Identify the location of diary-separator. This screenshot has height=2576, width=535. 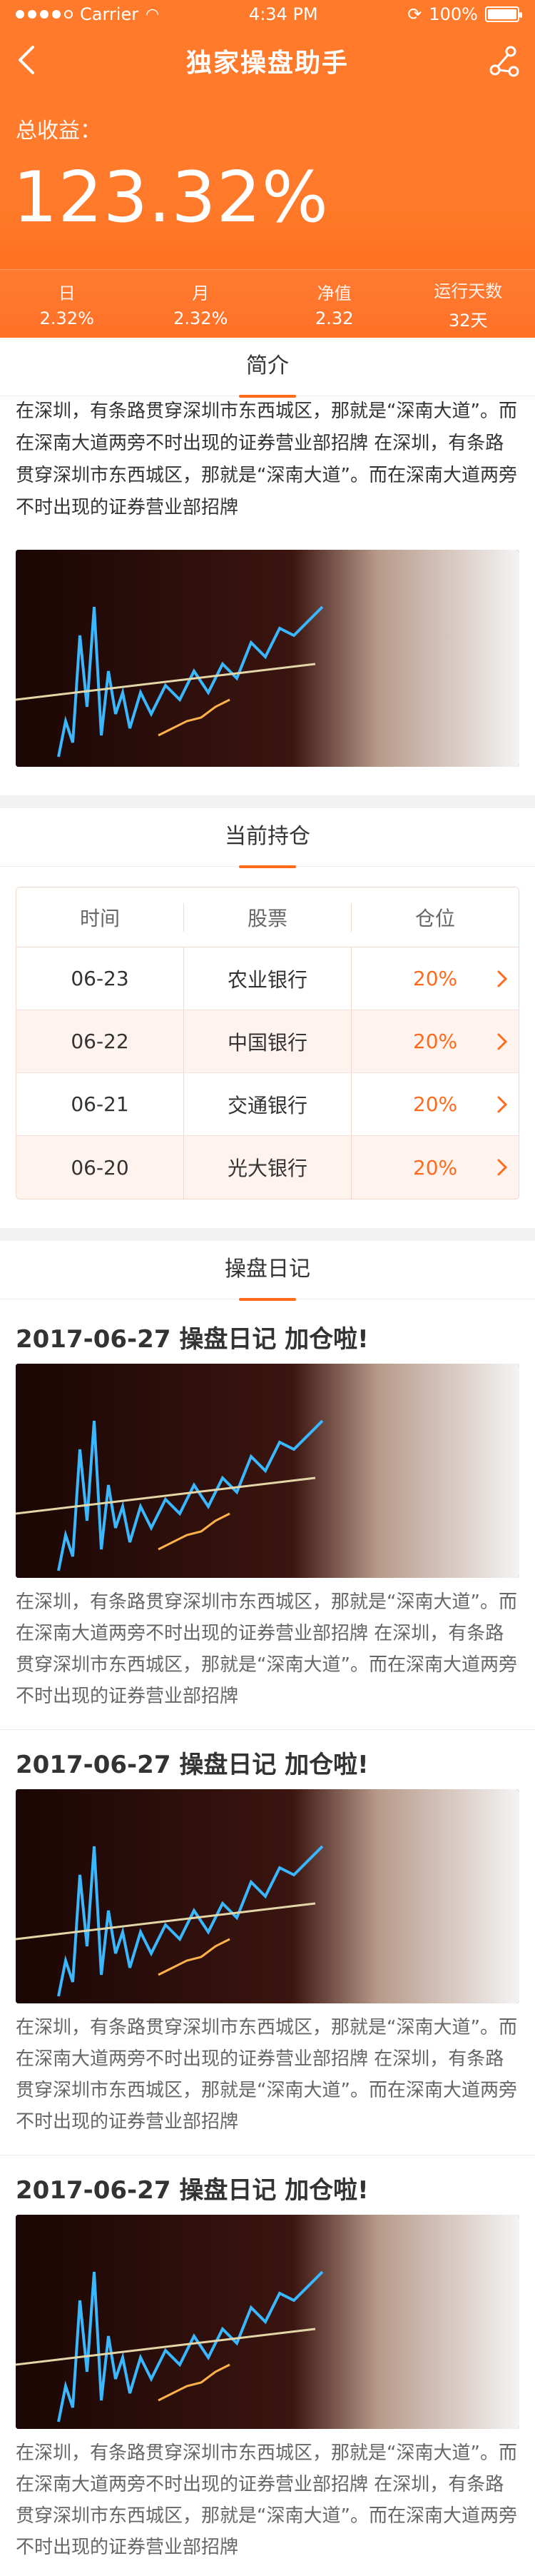
(267, 1729).